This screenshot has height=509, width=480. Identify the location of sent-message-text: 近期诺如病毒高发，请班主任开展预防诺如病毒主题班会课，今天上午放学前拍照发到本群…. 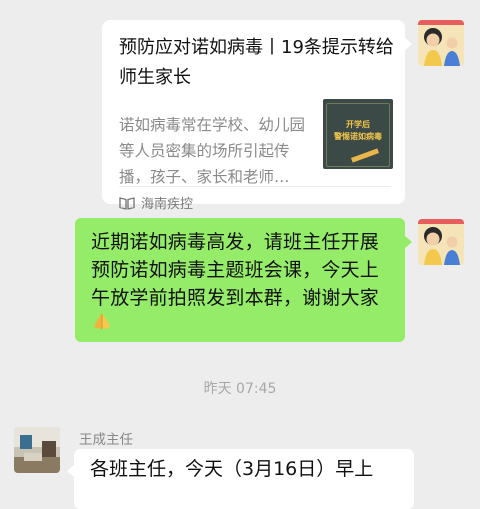
(235, 270).